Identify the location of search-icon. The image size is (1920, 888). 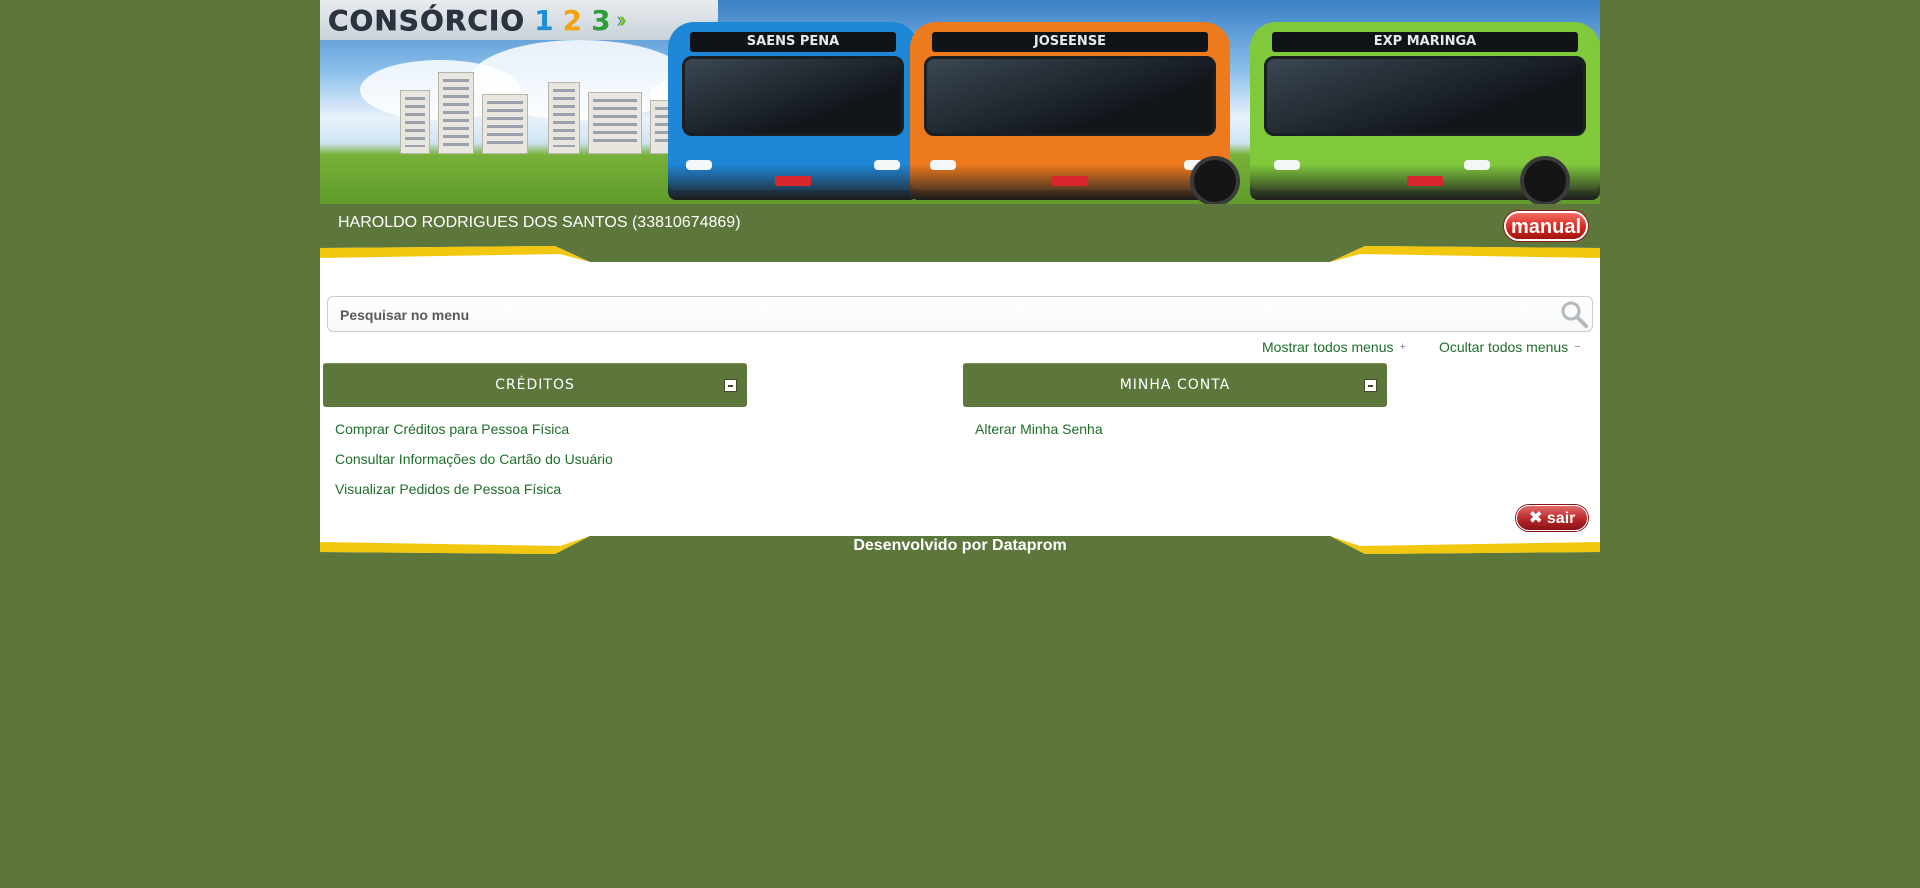
(1574, 314).